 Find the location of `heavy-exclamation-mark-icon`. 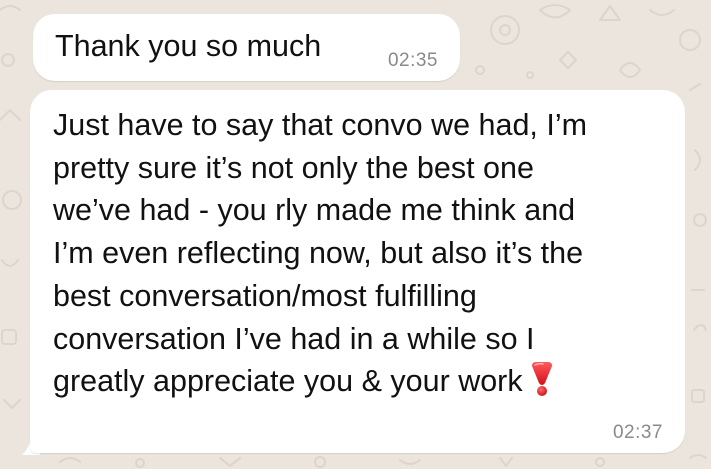

heavy-exclamation-mark-icon is located at coordinates (541, 379).